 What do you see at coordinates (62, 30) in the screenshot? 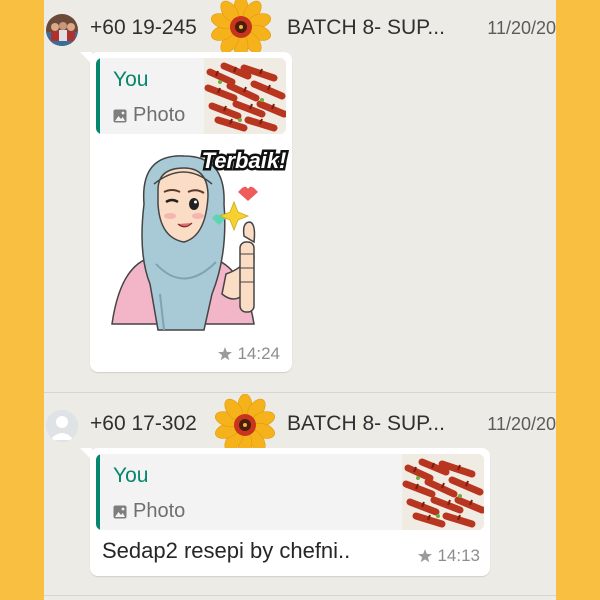
I see `group-photo-avatar` at bounding box center [62, 30].